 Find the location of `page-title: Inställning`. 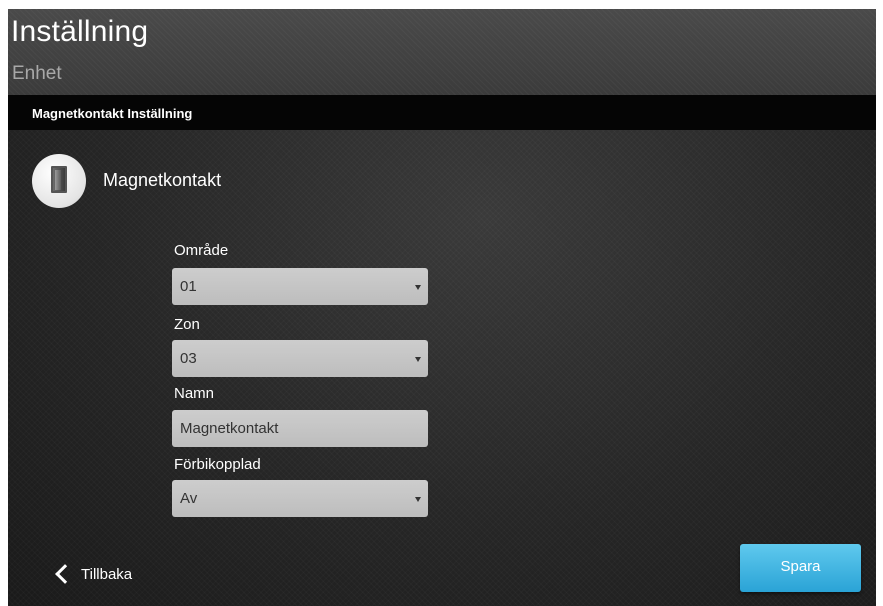

page-title: Inställning is located at coordinates (80, 31).